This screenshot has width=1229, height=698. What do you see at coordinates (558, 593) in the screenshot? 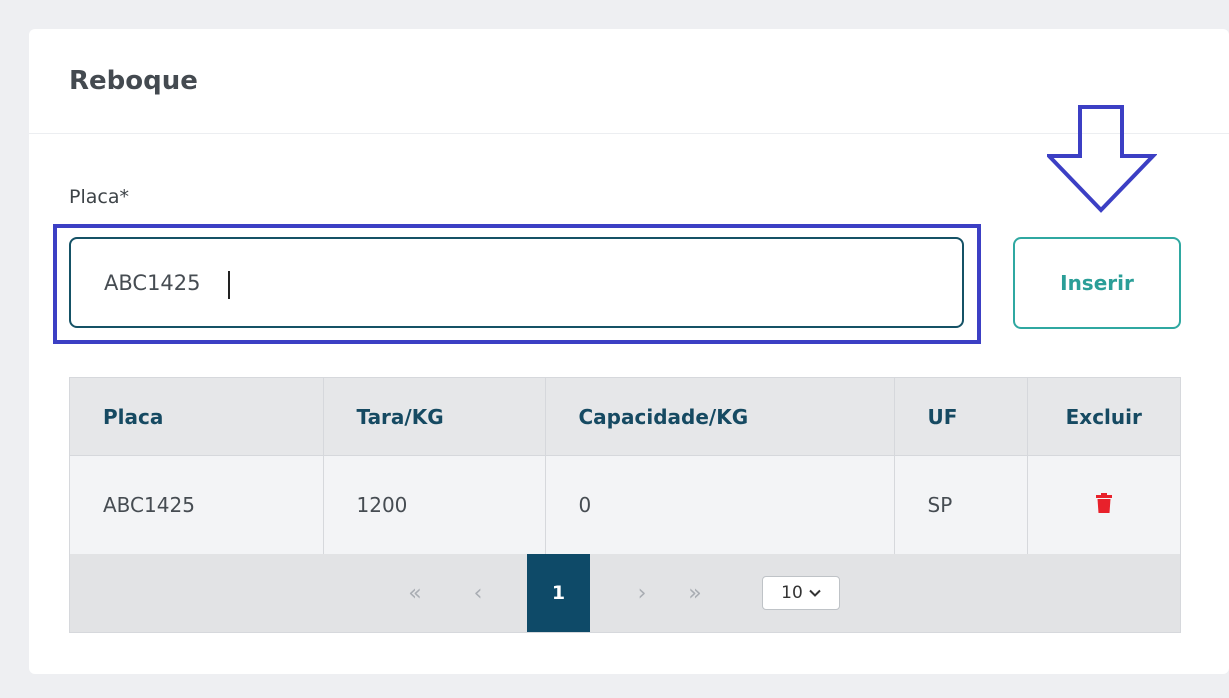
I see `page-1-button: 1` at bounding box center [558, 593].